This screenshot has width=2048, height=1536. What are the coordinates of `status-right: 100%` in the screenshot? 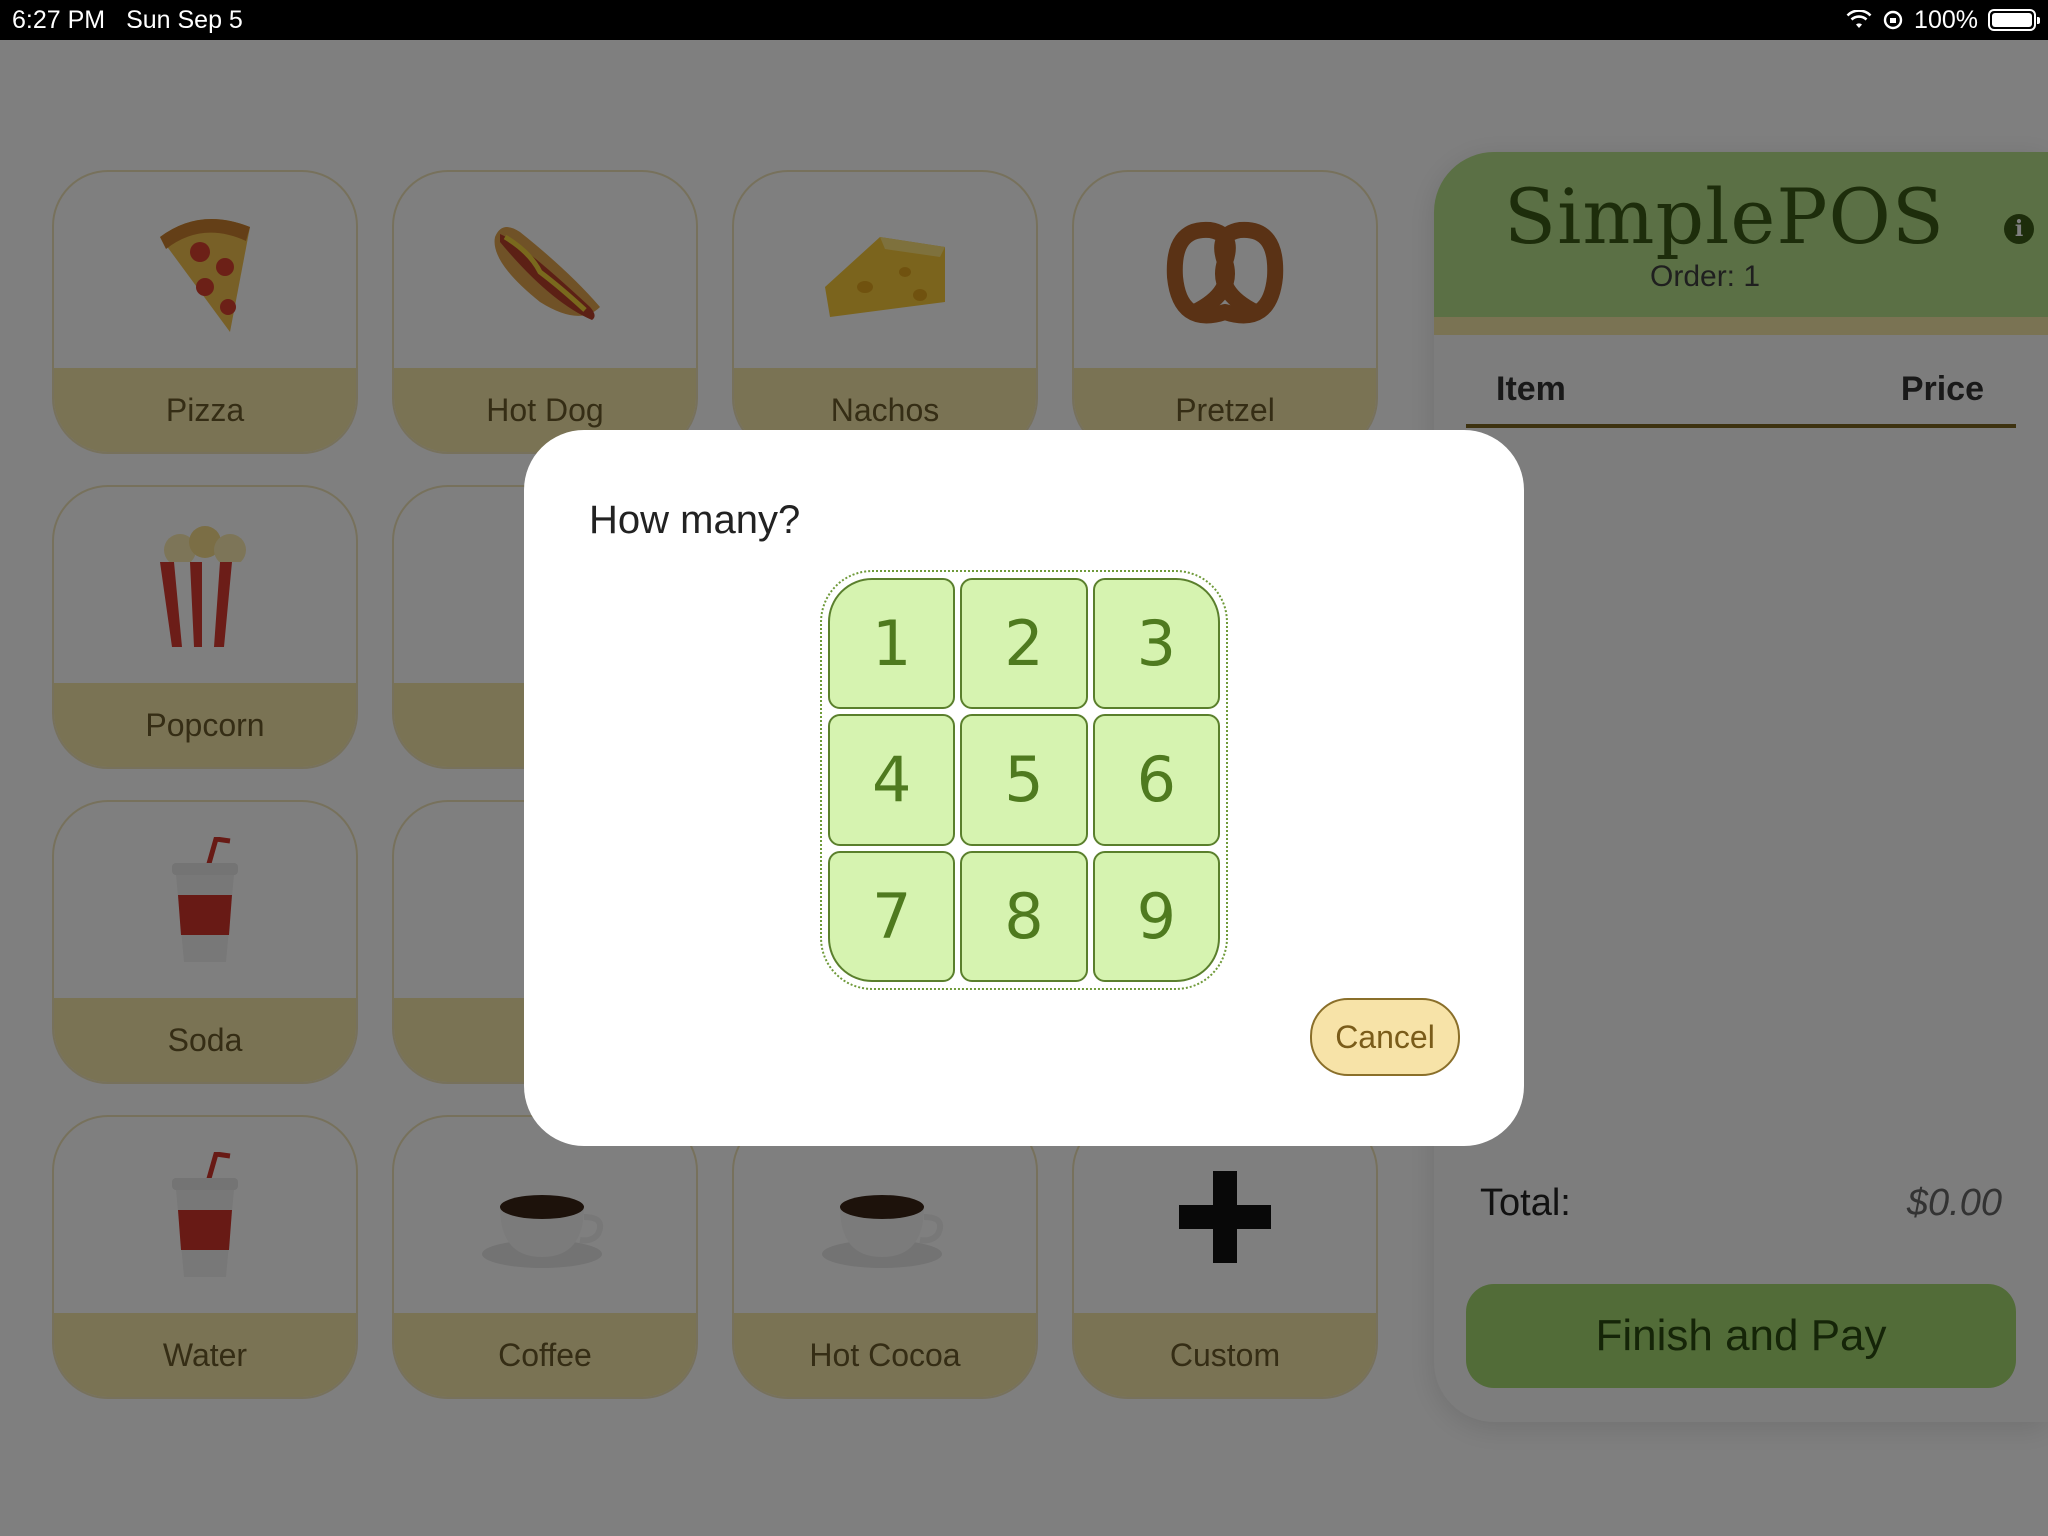 It's located at (1943, 20).